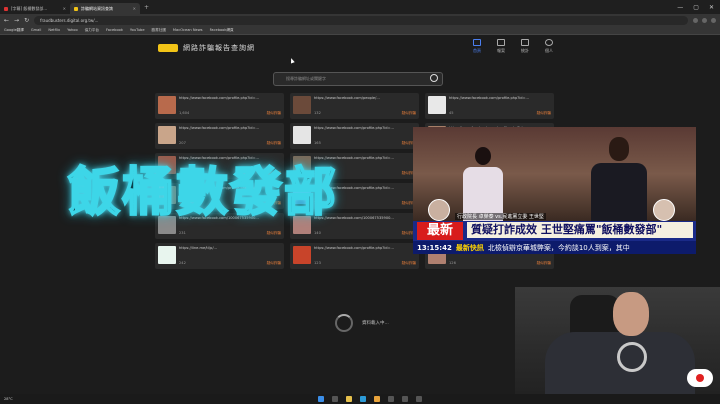  What do you see at coordinates (439, 210) in the screenshot?
I see `inset-avatar-left` at bounding box center [439, 210].